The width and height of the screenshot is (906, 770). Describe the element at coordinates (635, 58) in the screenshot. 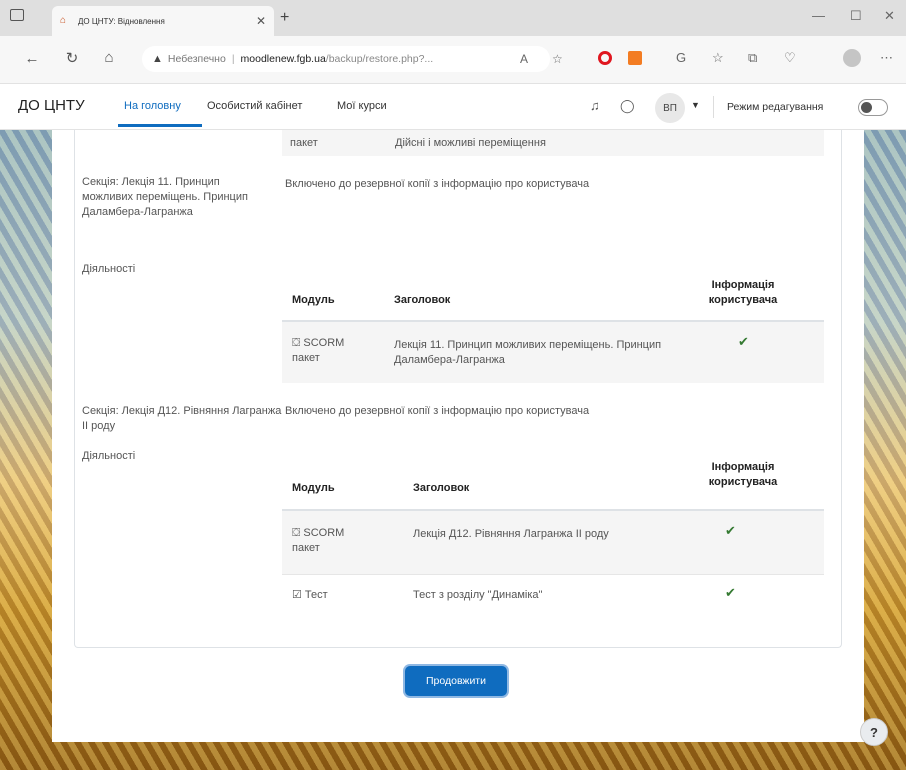

I see `extension-icon` at that location.